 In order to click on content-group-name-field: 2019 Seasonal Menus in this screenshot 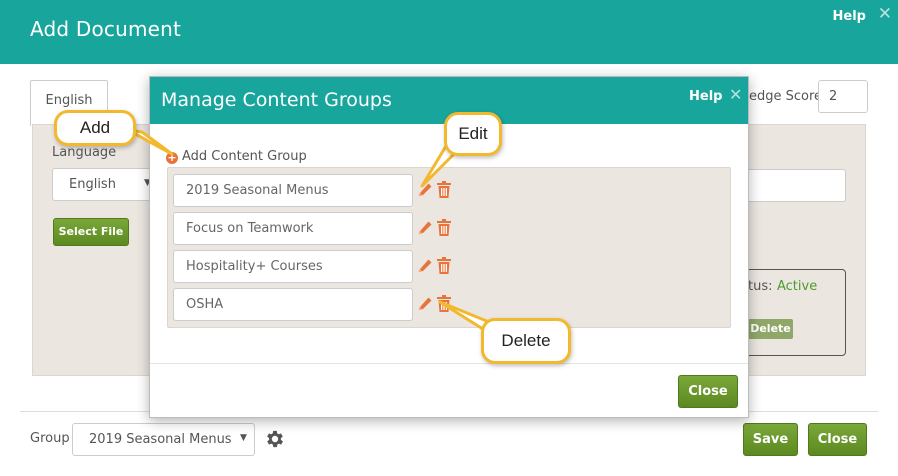, I will do `click(293, 190)`.